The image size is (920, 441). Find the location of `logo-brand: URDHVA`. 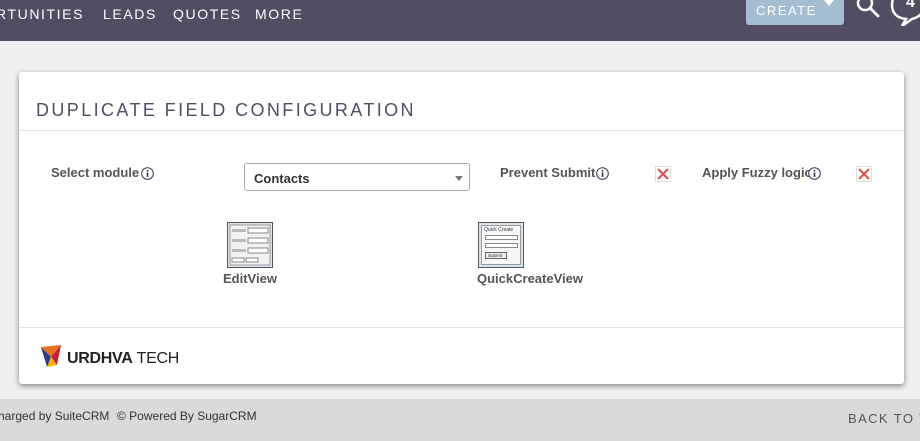

logo-brand: URDHVA is located at coordinates (100, 358).